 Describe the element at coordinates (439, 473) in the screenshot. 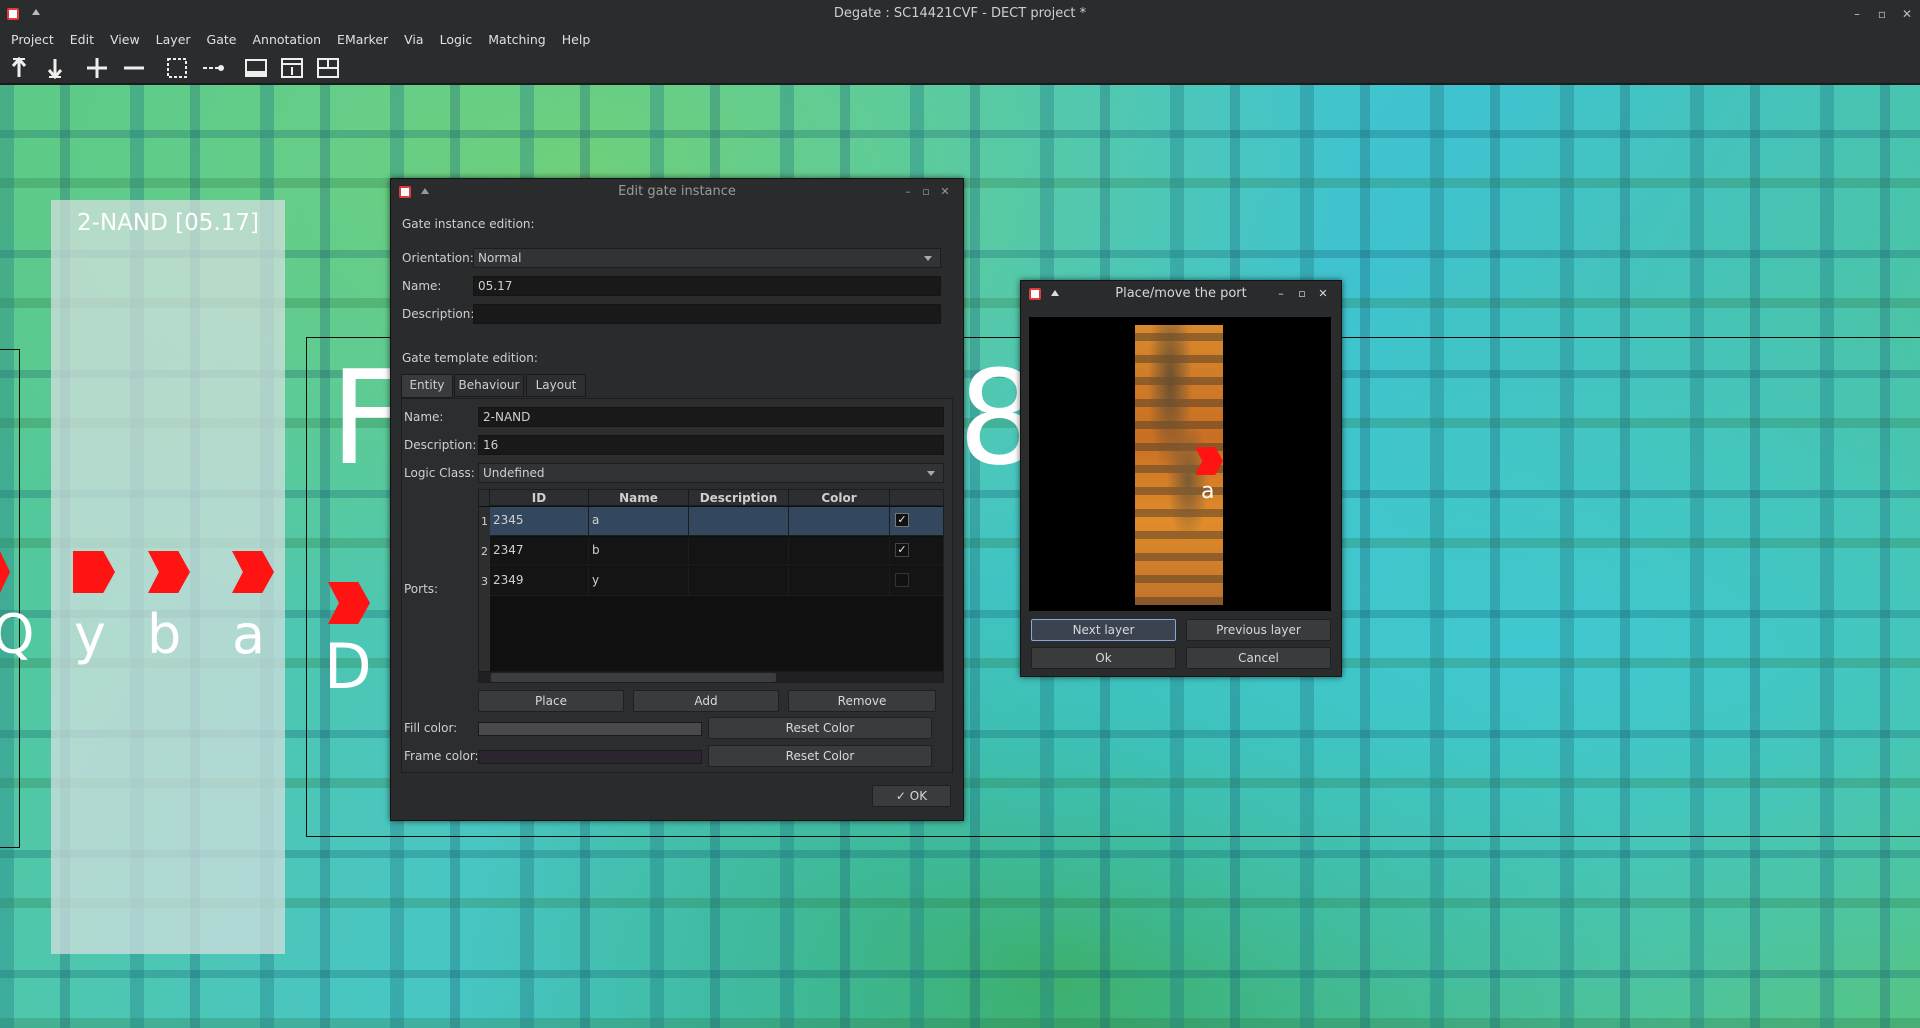

I see `logic-class-label: Logic Class:` at that location.